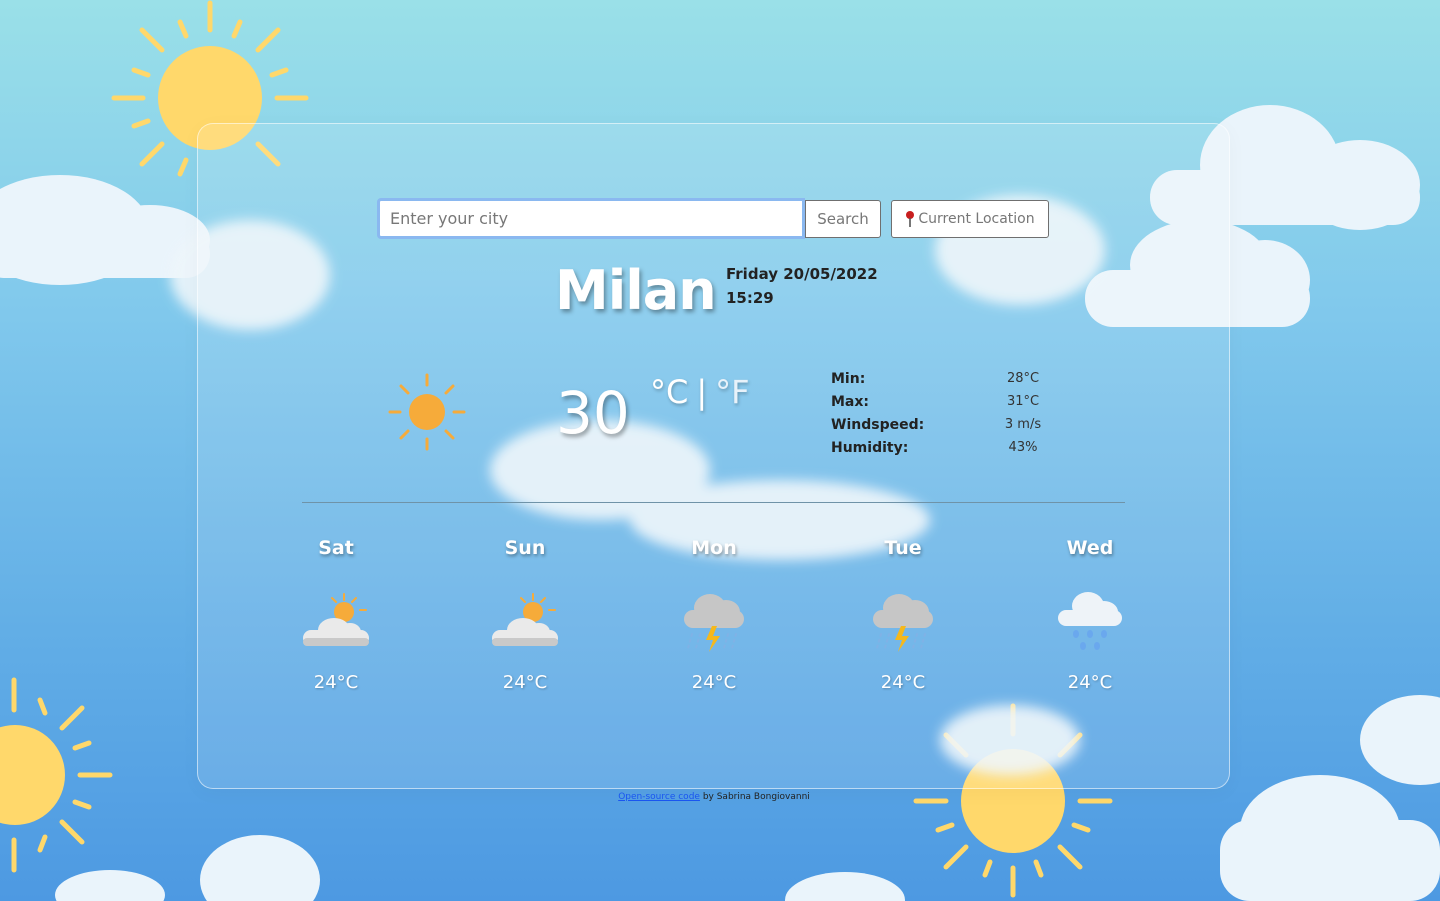 This screenshot has height=901, width=1440. Describe the element at coordinates (732, 392) in the screenshot. I see `fahrenheit-link: °F` at that location.